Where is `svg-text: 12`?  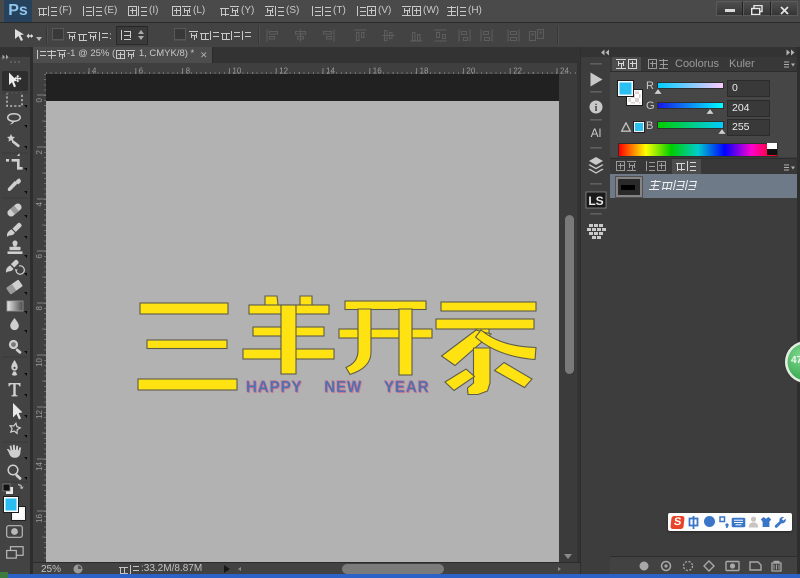
svg-text: 12 is located at coordinates (39, 413).